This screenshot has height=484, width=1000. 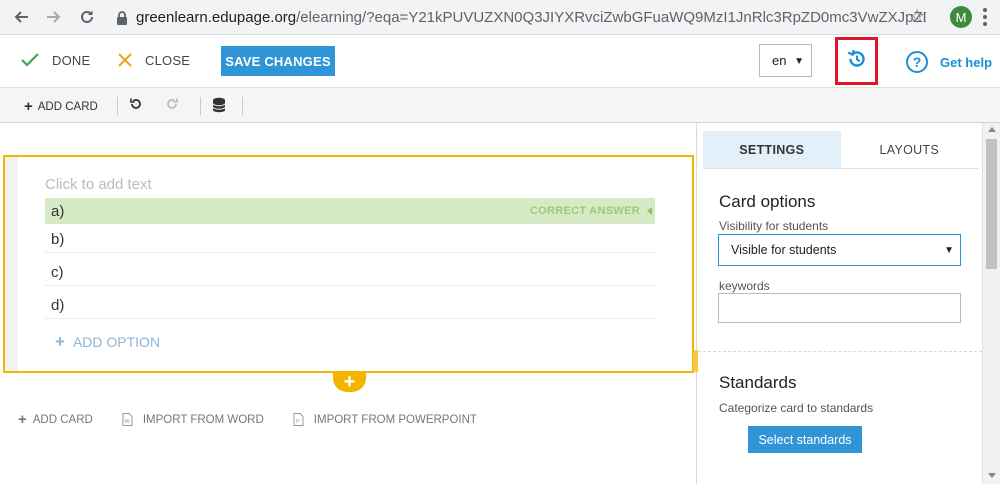 I want to click on add-option-button: + ADD OPTION, so click(x=107, y=342).